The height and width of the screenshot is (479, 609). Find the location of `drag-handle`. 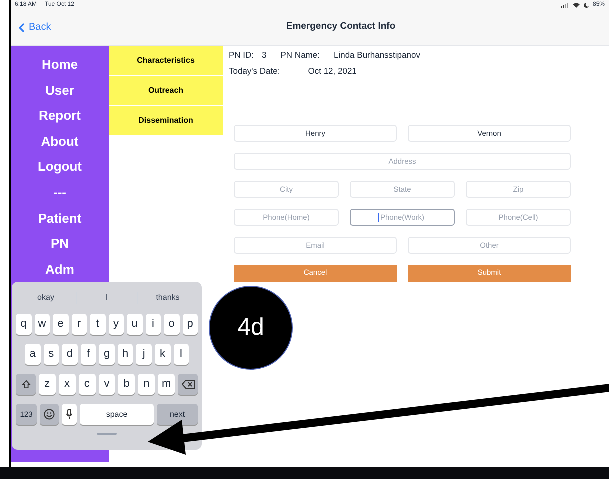

drag-handle is located at coordinates (107, 434).